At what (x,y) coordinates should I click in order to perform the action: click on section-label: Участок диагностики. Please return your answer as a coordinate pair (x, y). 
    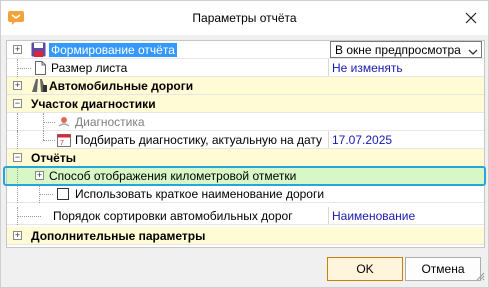
    Looking at the image, I should click on (93, 104).